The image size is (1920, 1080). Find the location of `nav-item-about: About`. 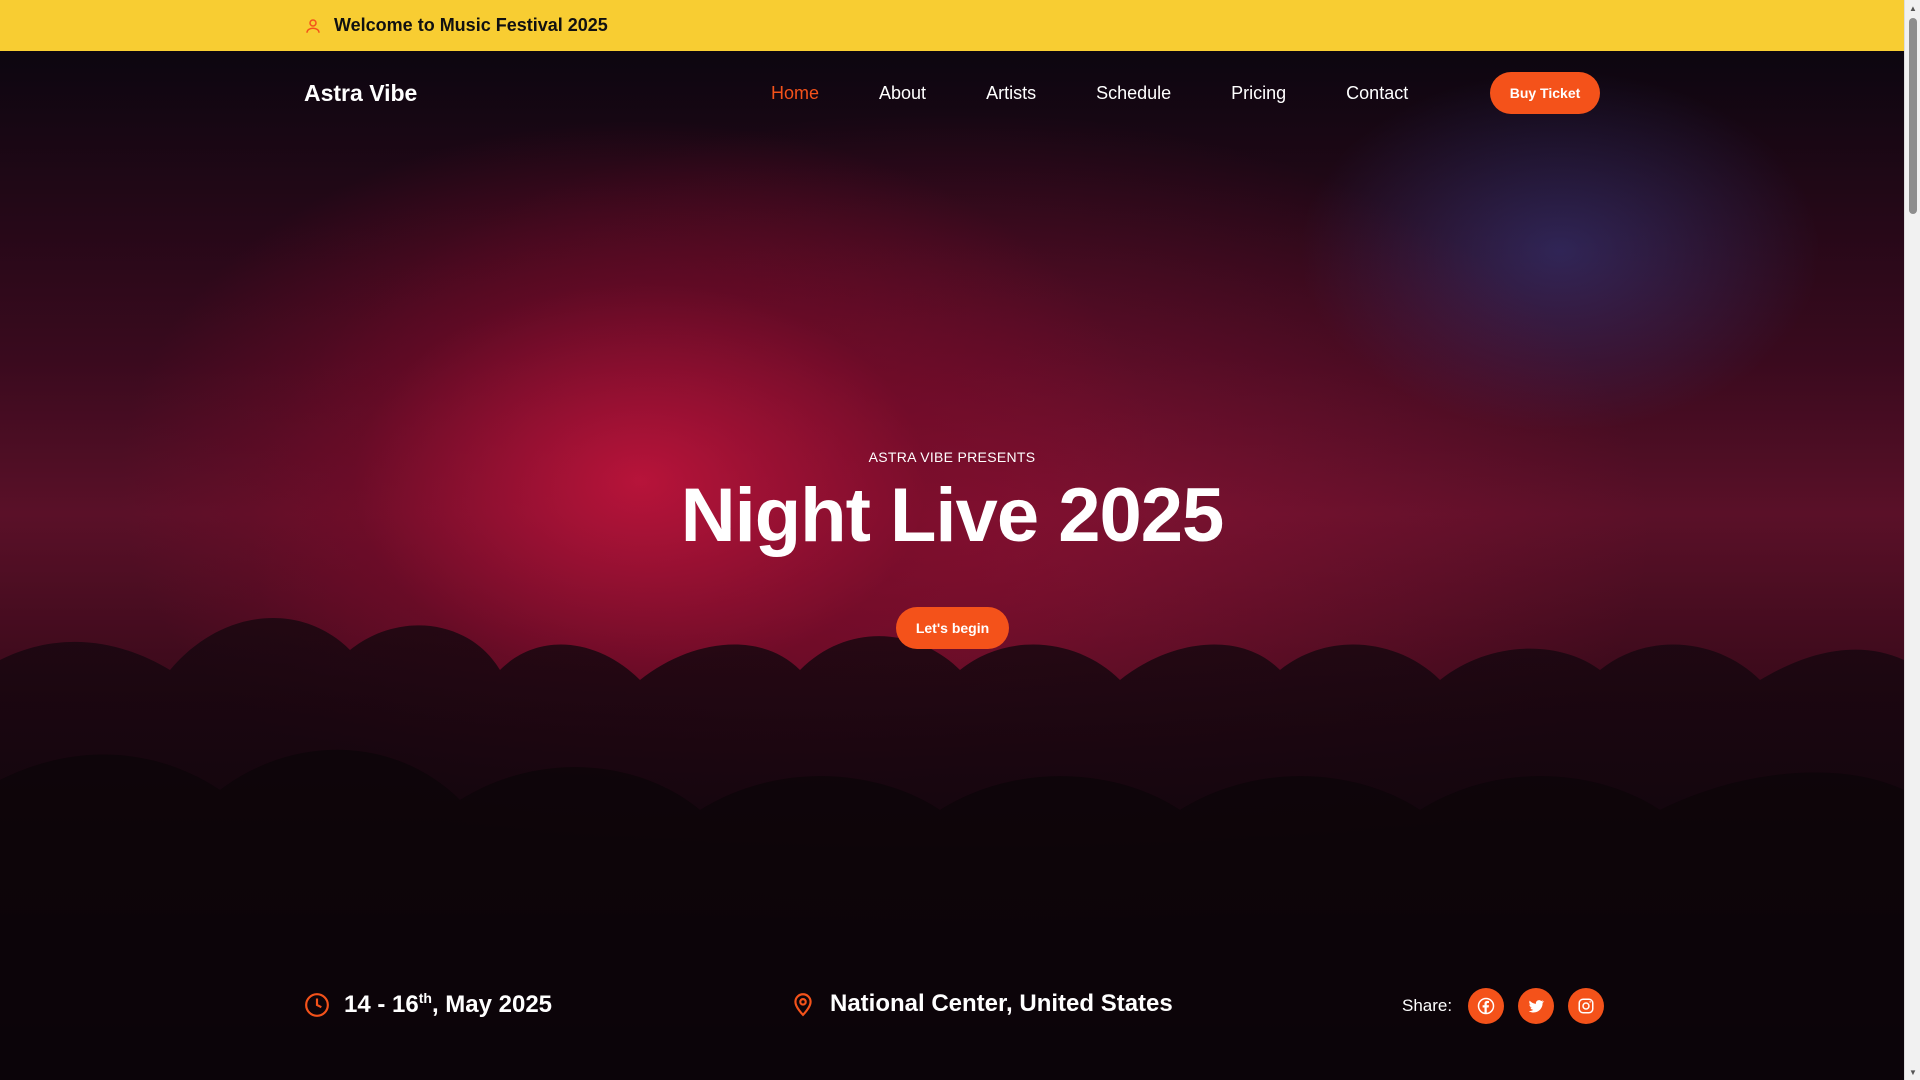

nav-item-about: About is located at coordinates (902, 93).